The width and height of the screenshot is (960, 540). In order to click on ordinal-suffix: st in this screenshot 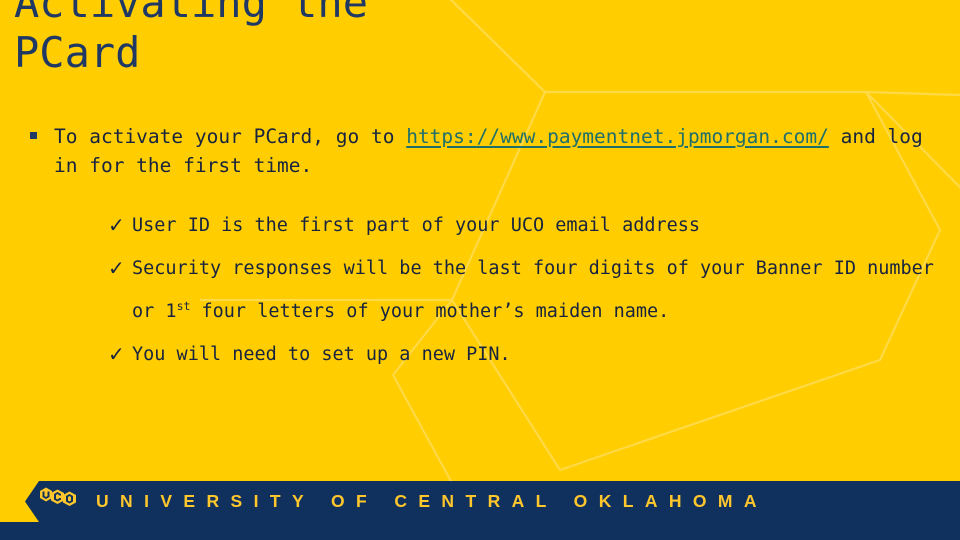, I will do `click(183, 305)`.